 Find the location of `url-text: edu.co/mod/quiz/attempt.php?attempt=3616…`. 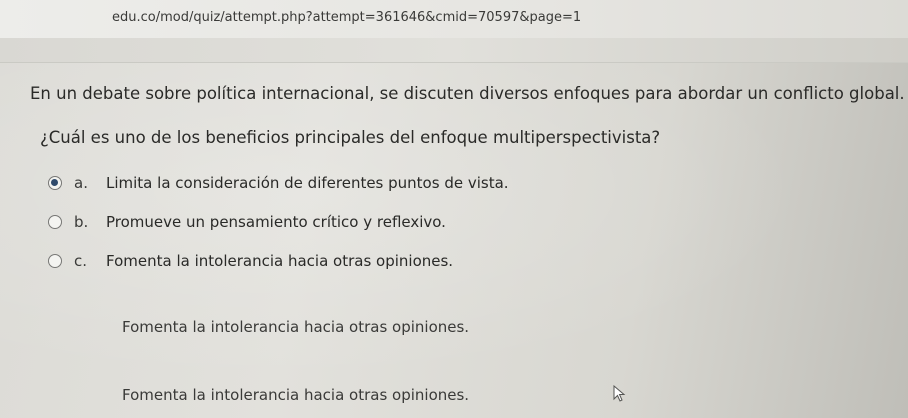

url-text: edu.co/mod/quiz/attempt.php?attempt=3616… is located at coordinates (346, 17).